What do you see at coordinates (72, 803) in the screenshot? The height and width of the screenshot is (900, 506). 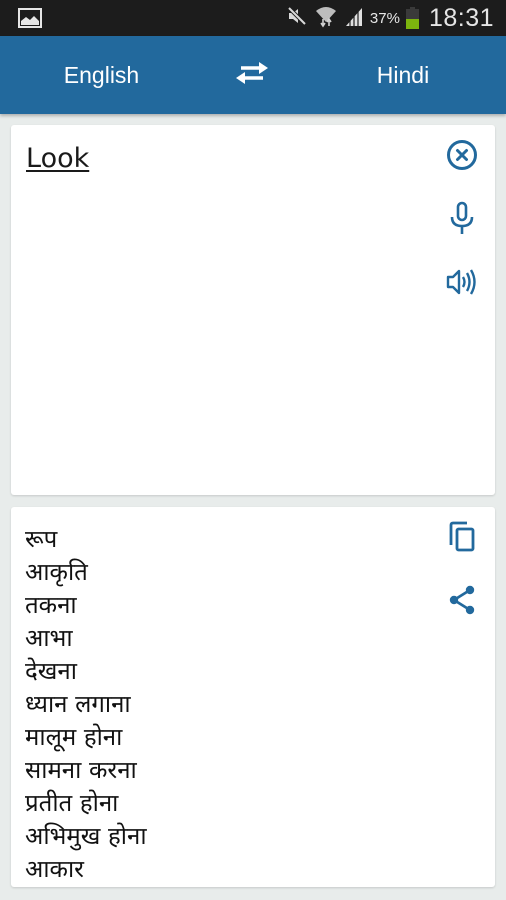 I see `translation-item: प्रतीत होना` at bounding box center [72, 803].